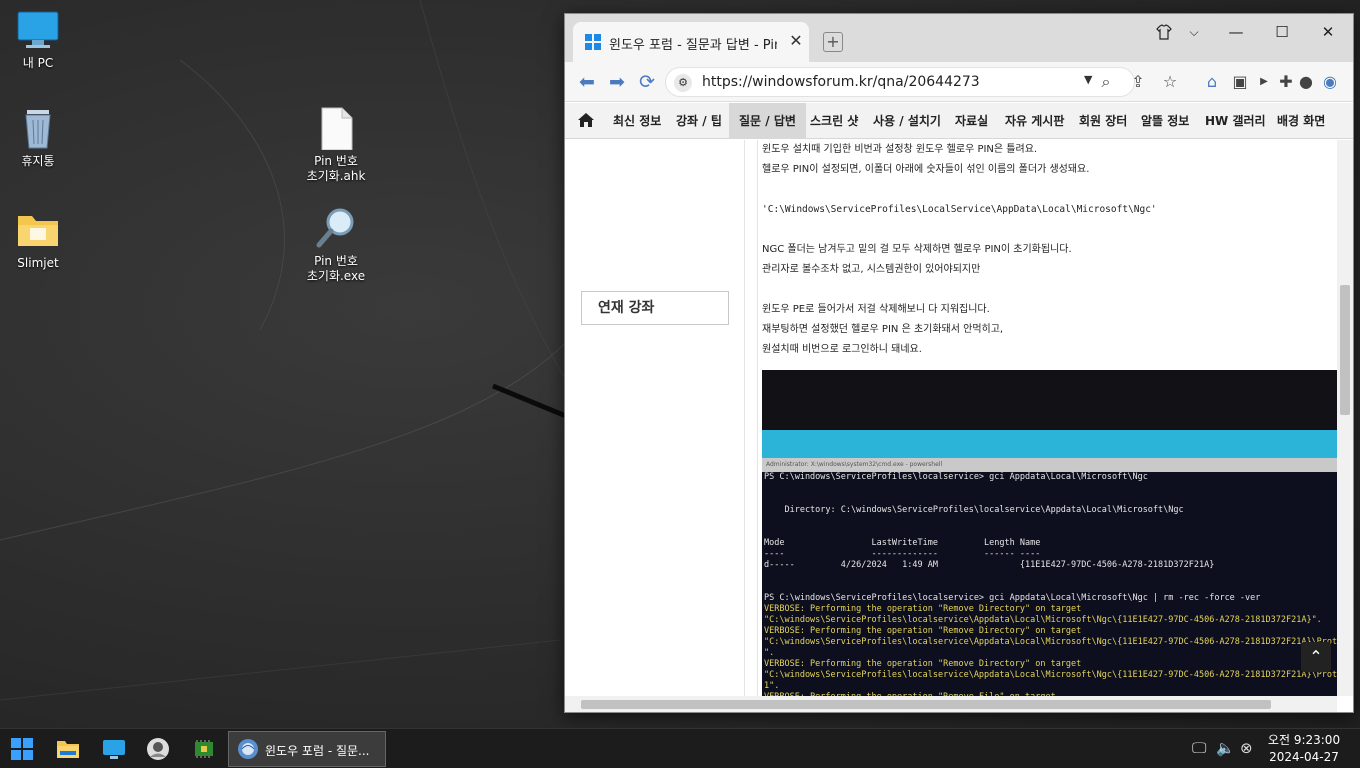  What do you see at coordinates (1306, 82) in the screenshot?
I see `profile-icon: ●` at bounding box center [1306, 82].